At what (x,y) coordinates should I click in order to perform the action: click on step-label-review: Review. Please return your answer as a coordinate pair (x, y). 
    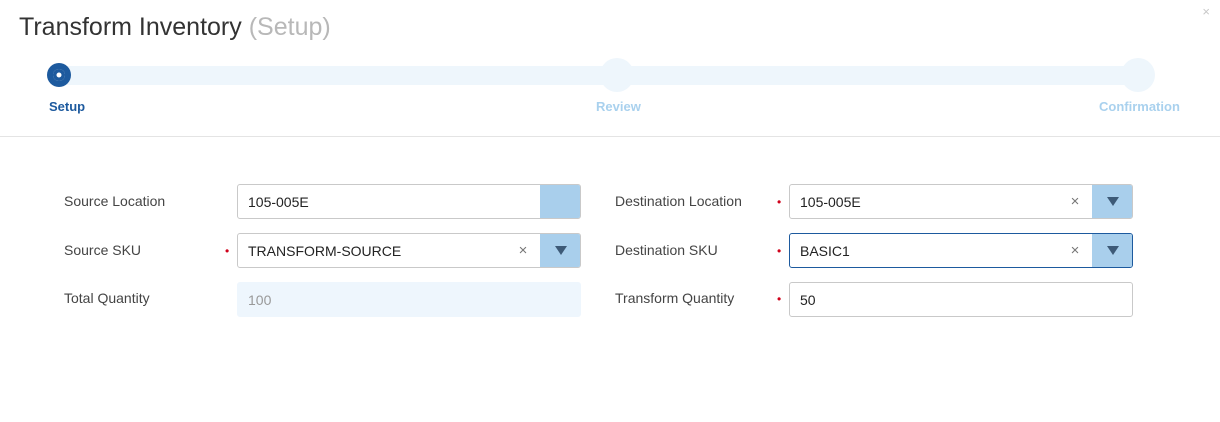
    Looking at the image, I should click on (618, 106).